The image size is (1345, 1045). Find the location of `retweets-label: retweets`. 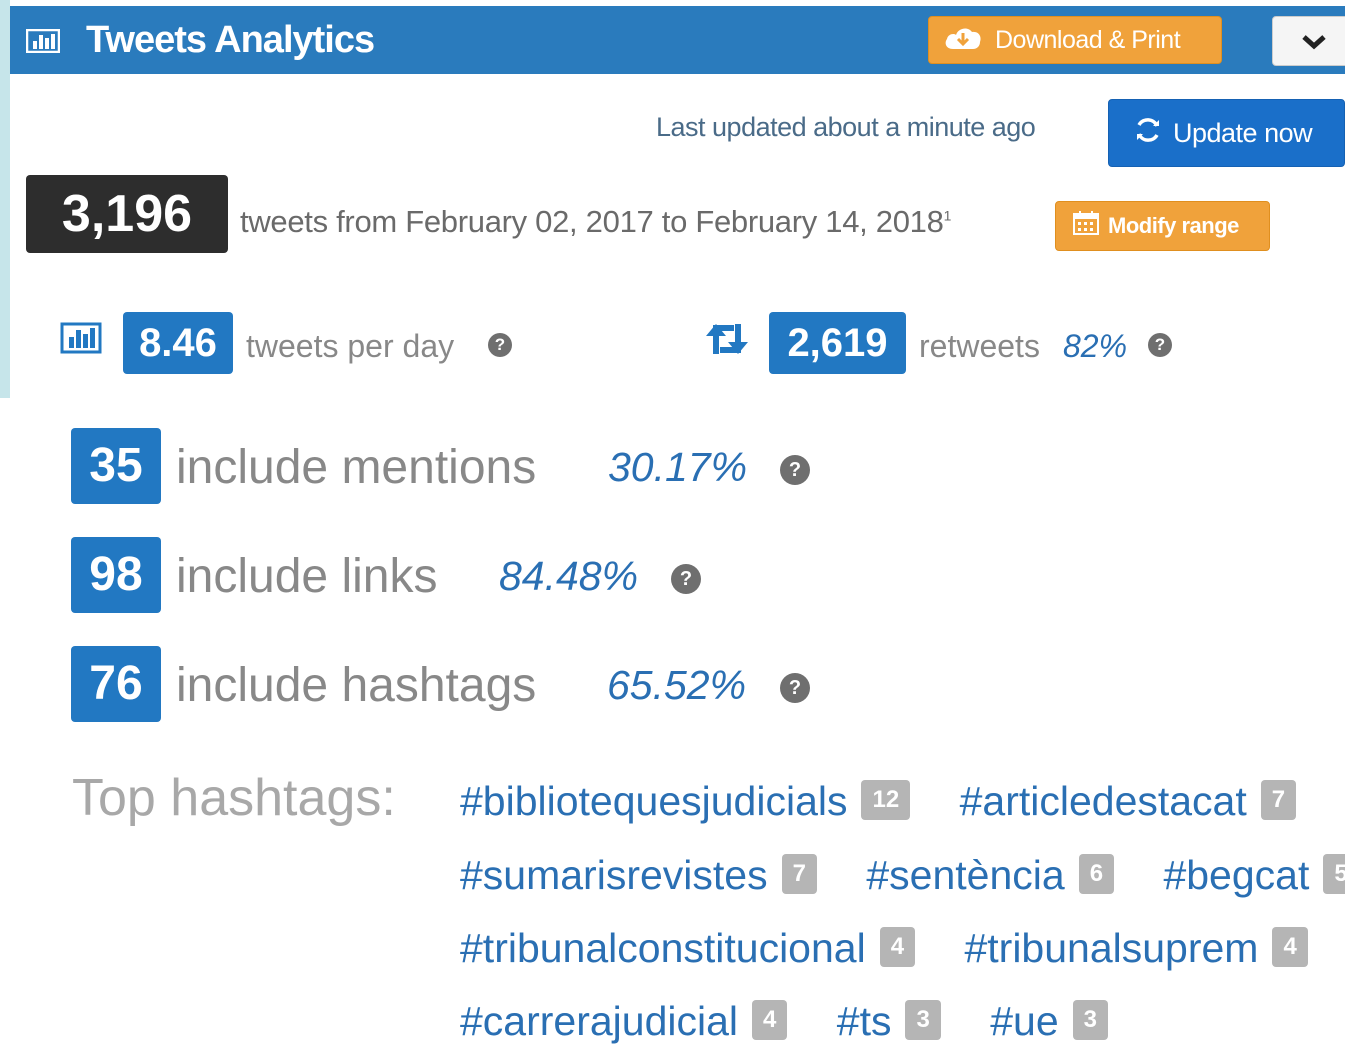

retweets-label: retweets is located at coordinates (979, 346).